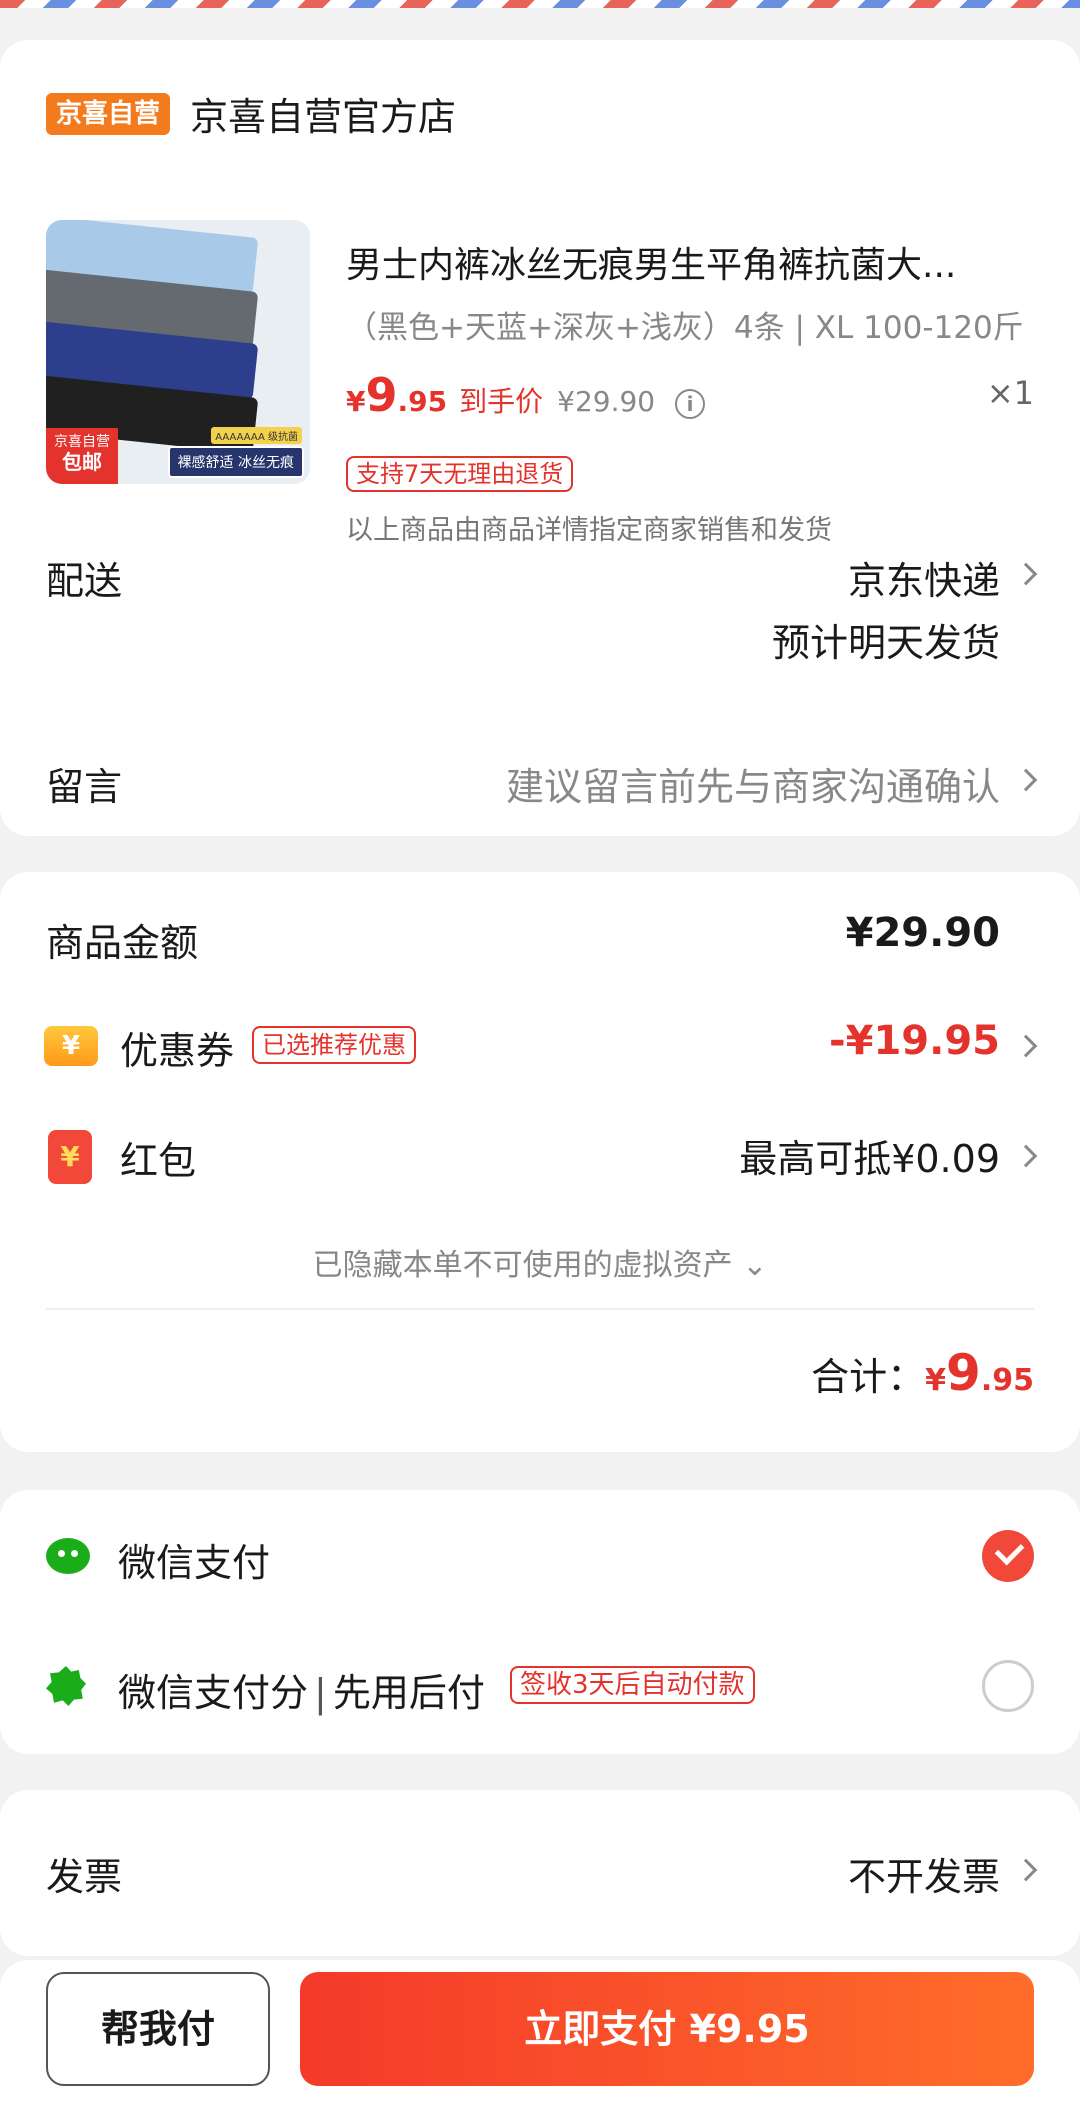  Describe the element at coordinates (84, 1877) in the screenshot. I see `invoice-label: 发票` at that location.